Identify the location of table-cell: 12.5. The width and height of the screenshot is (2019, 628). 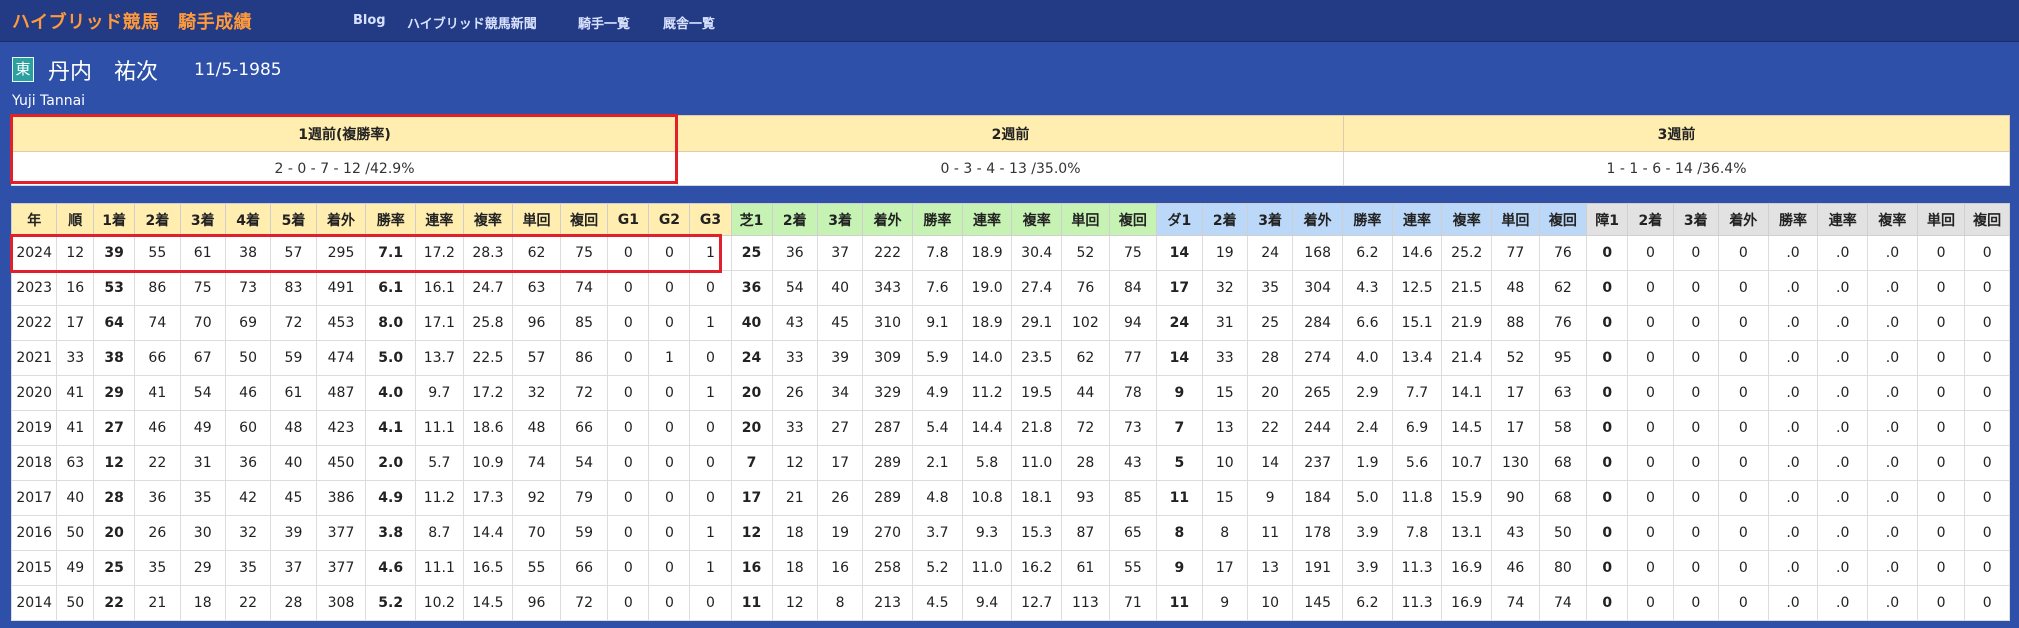
(1417, 288).